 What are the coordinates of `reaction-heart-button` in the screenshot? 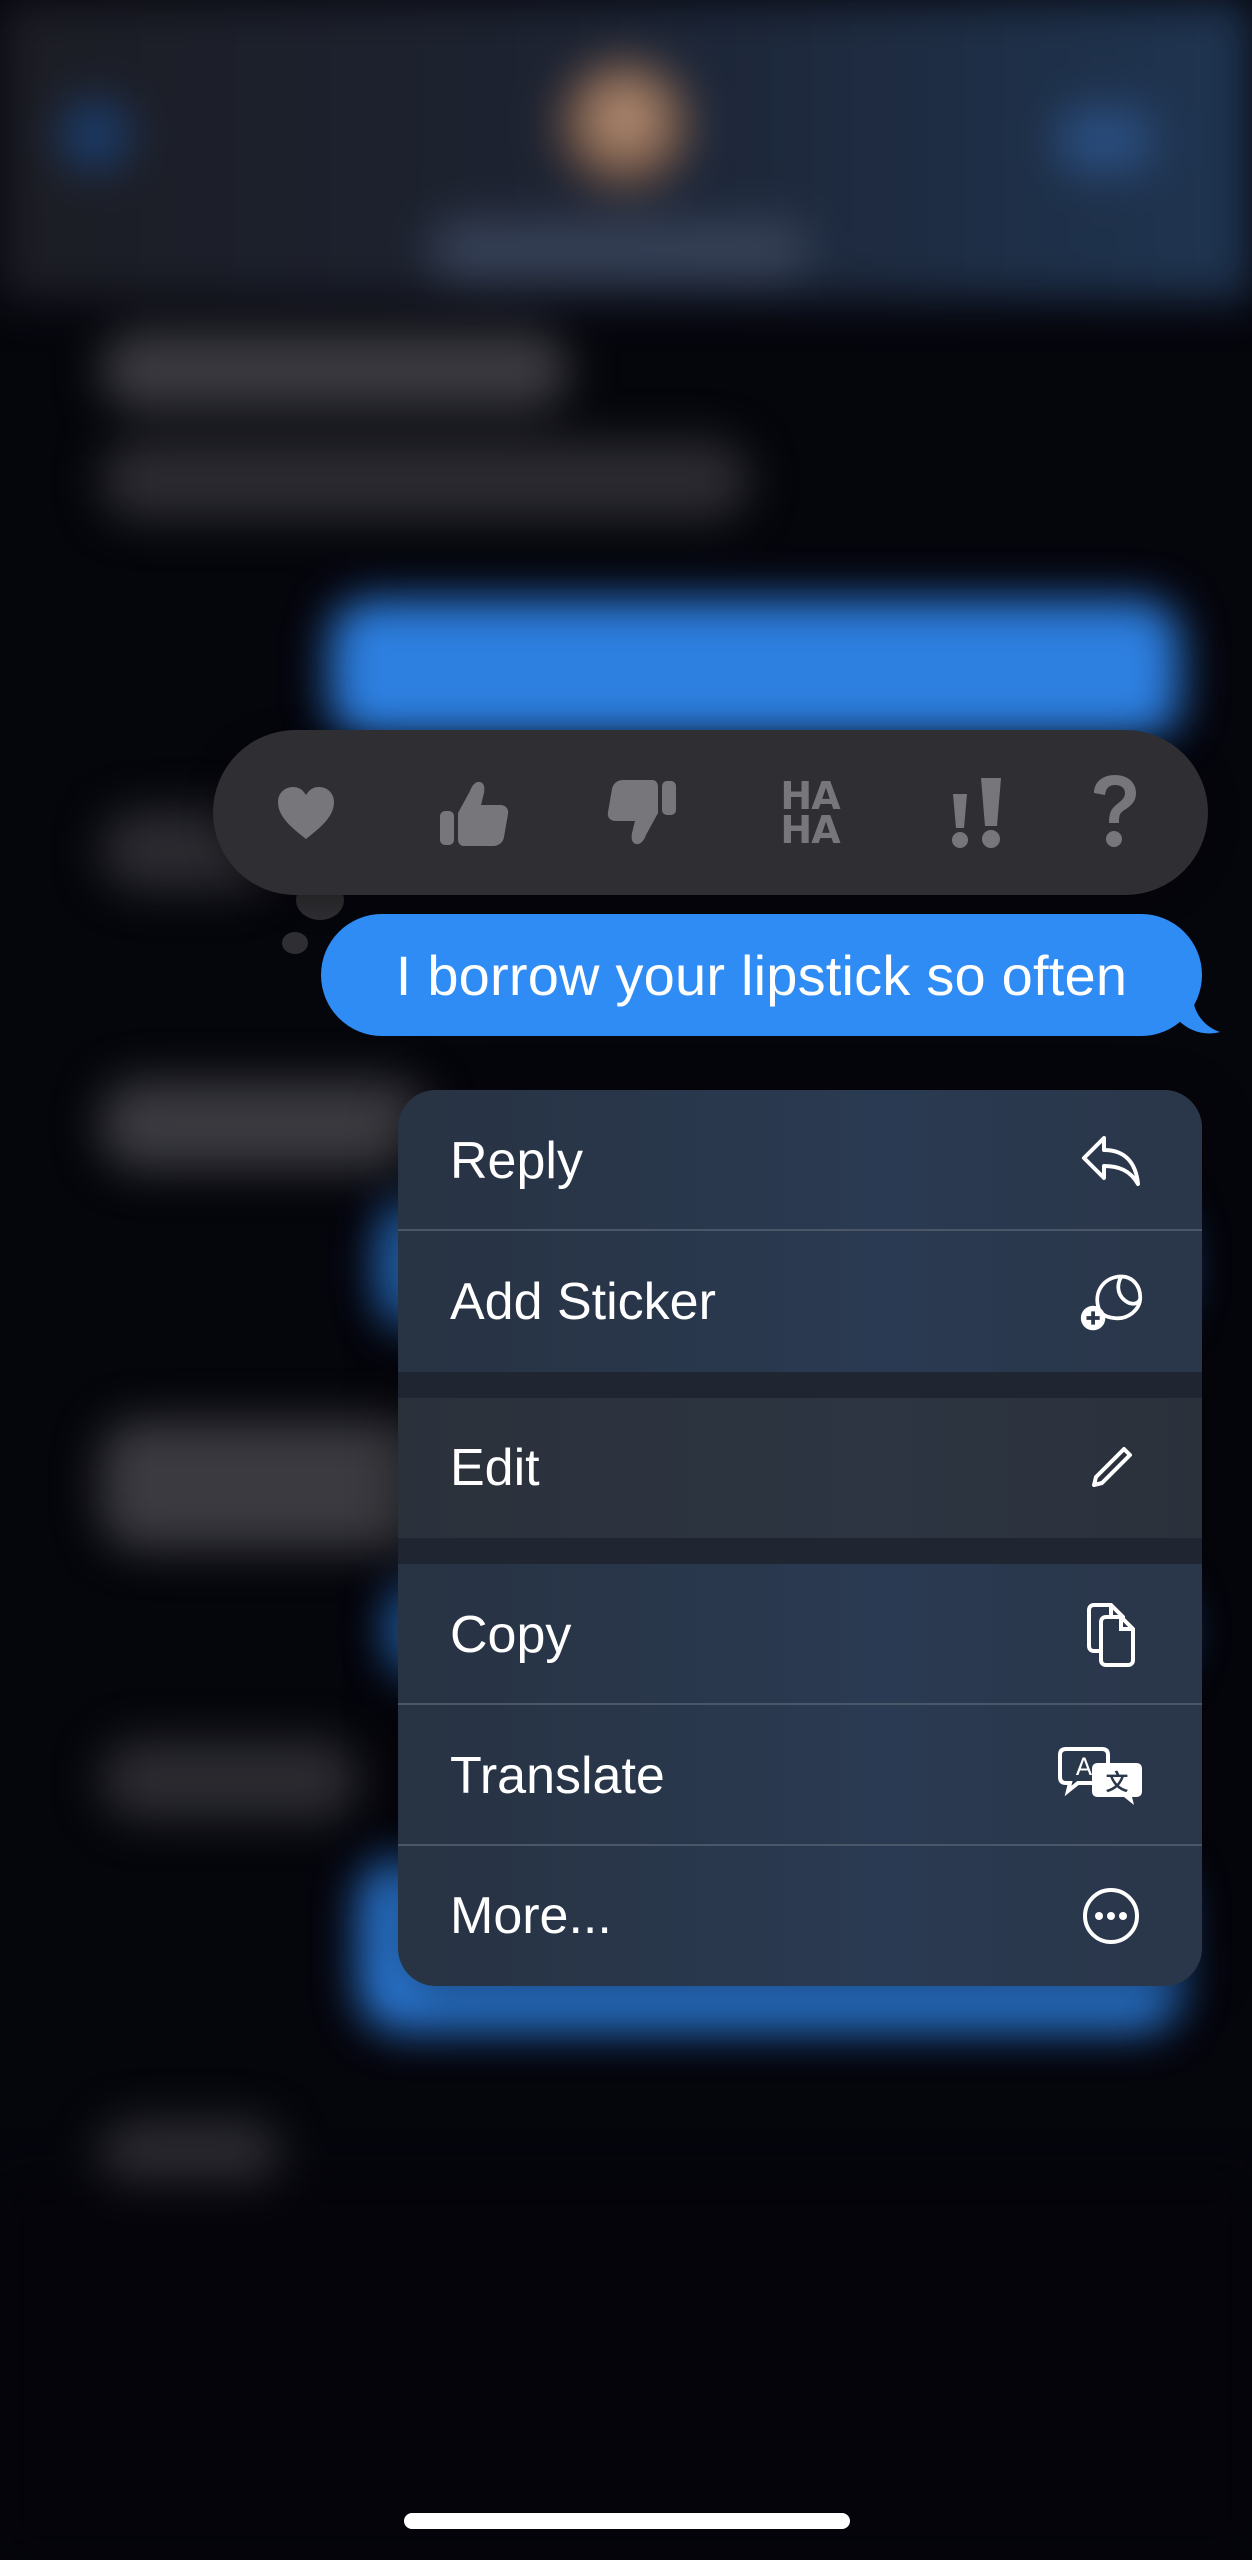 It's located at (306, 812).